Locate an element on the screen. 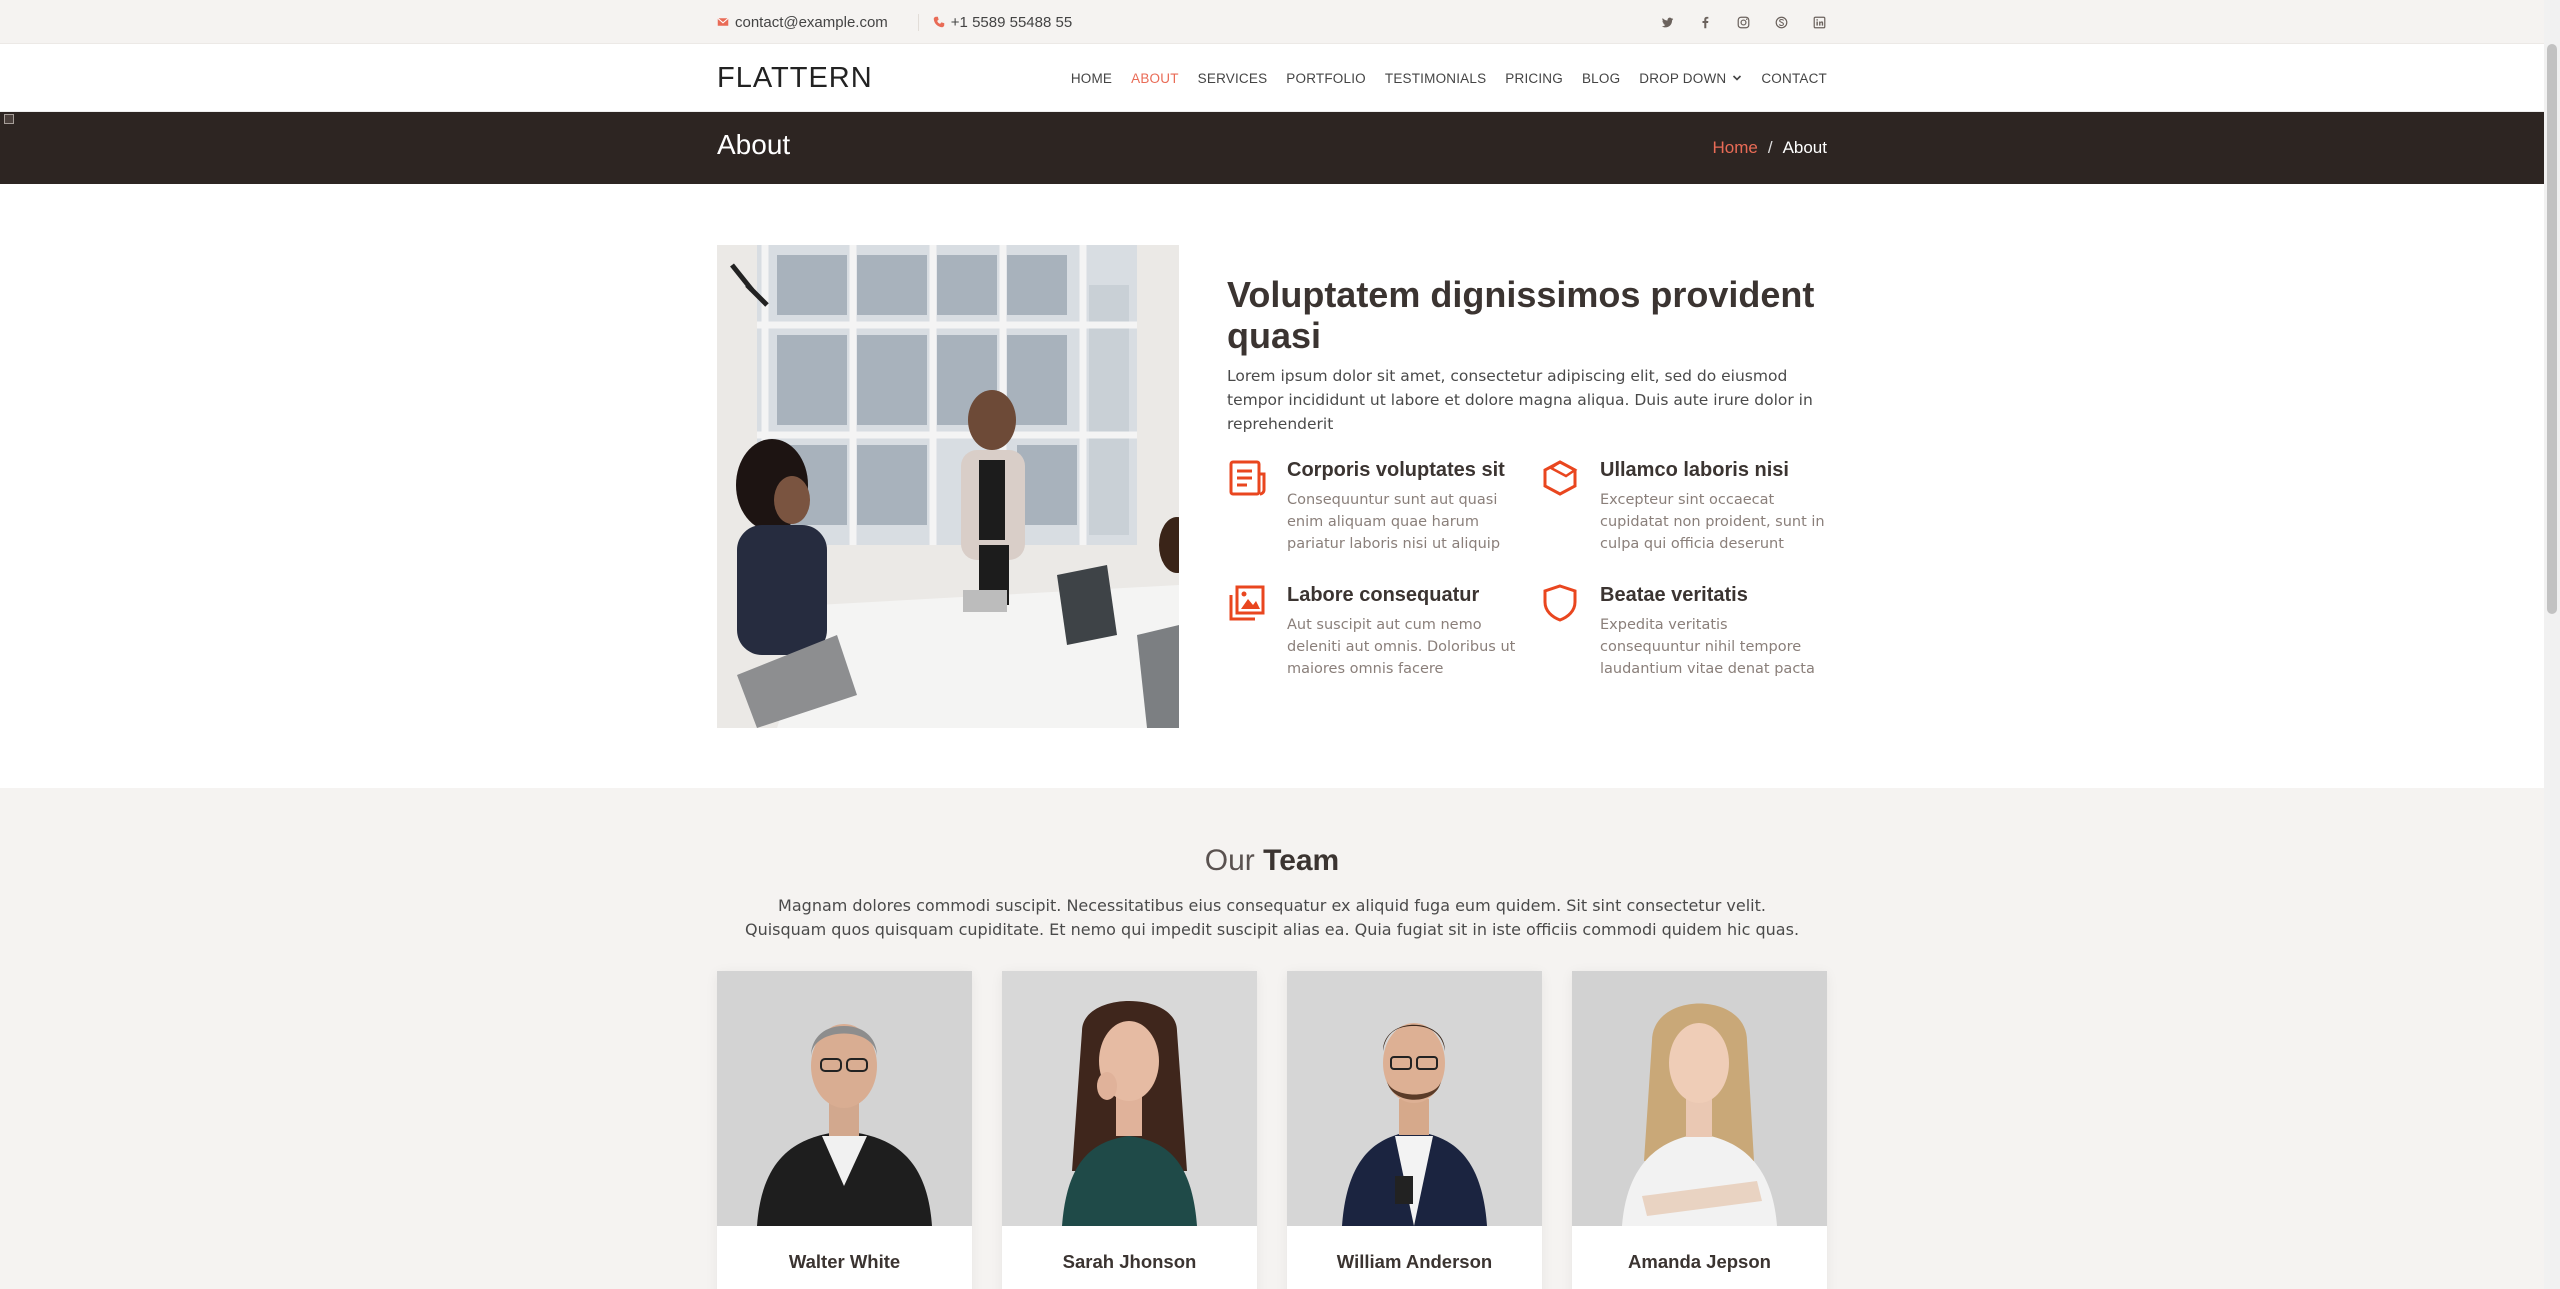 The width and height of the screenshot is (2560, 1289). scrollbar is located at coordinates (2552, 644).